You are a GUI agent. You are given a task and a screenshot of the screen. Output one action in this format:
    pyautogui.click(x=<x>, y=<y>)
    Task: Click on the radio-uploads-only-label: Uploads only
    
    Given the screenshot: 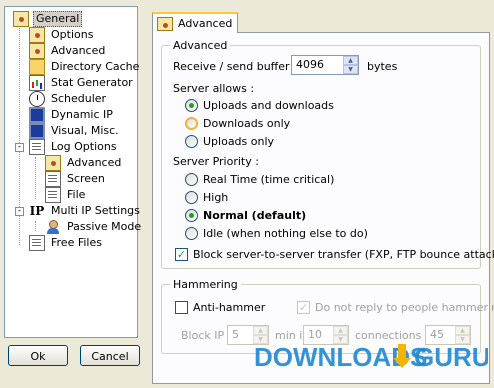 What is the action you would take?
    pyautogui.click(x=238, y=141)
    